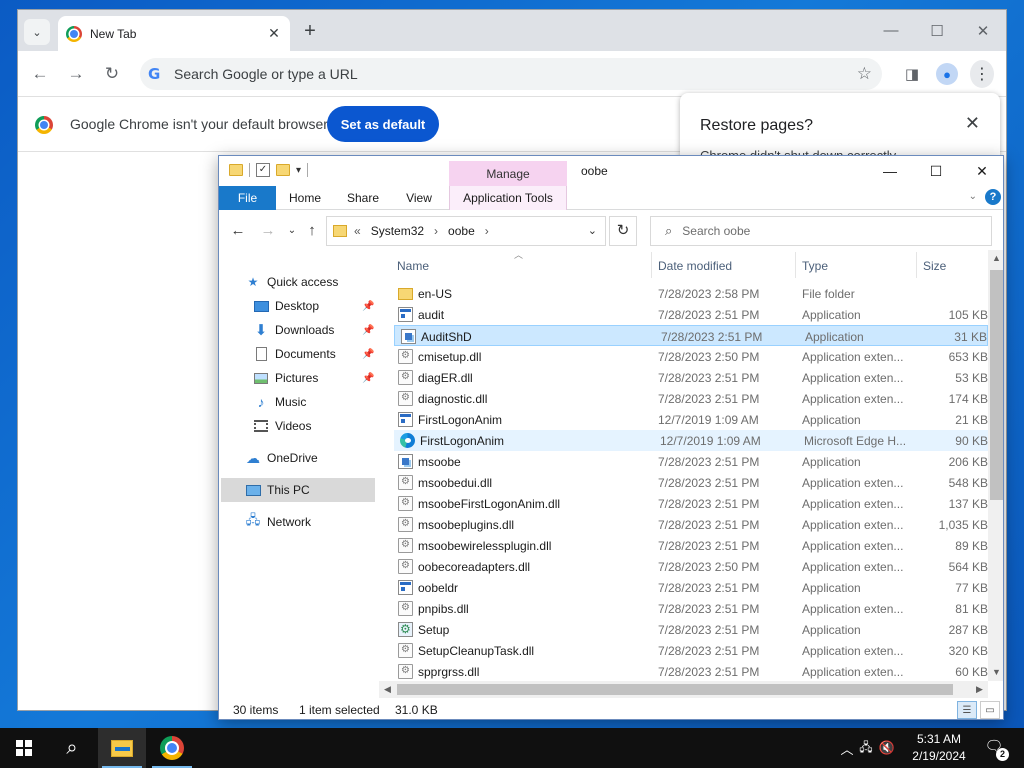 Image resolution: width=1024 pixels, height=768 pixels. I want to click on search-icon: ⌕, so click(669, 230).